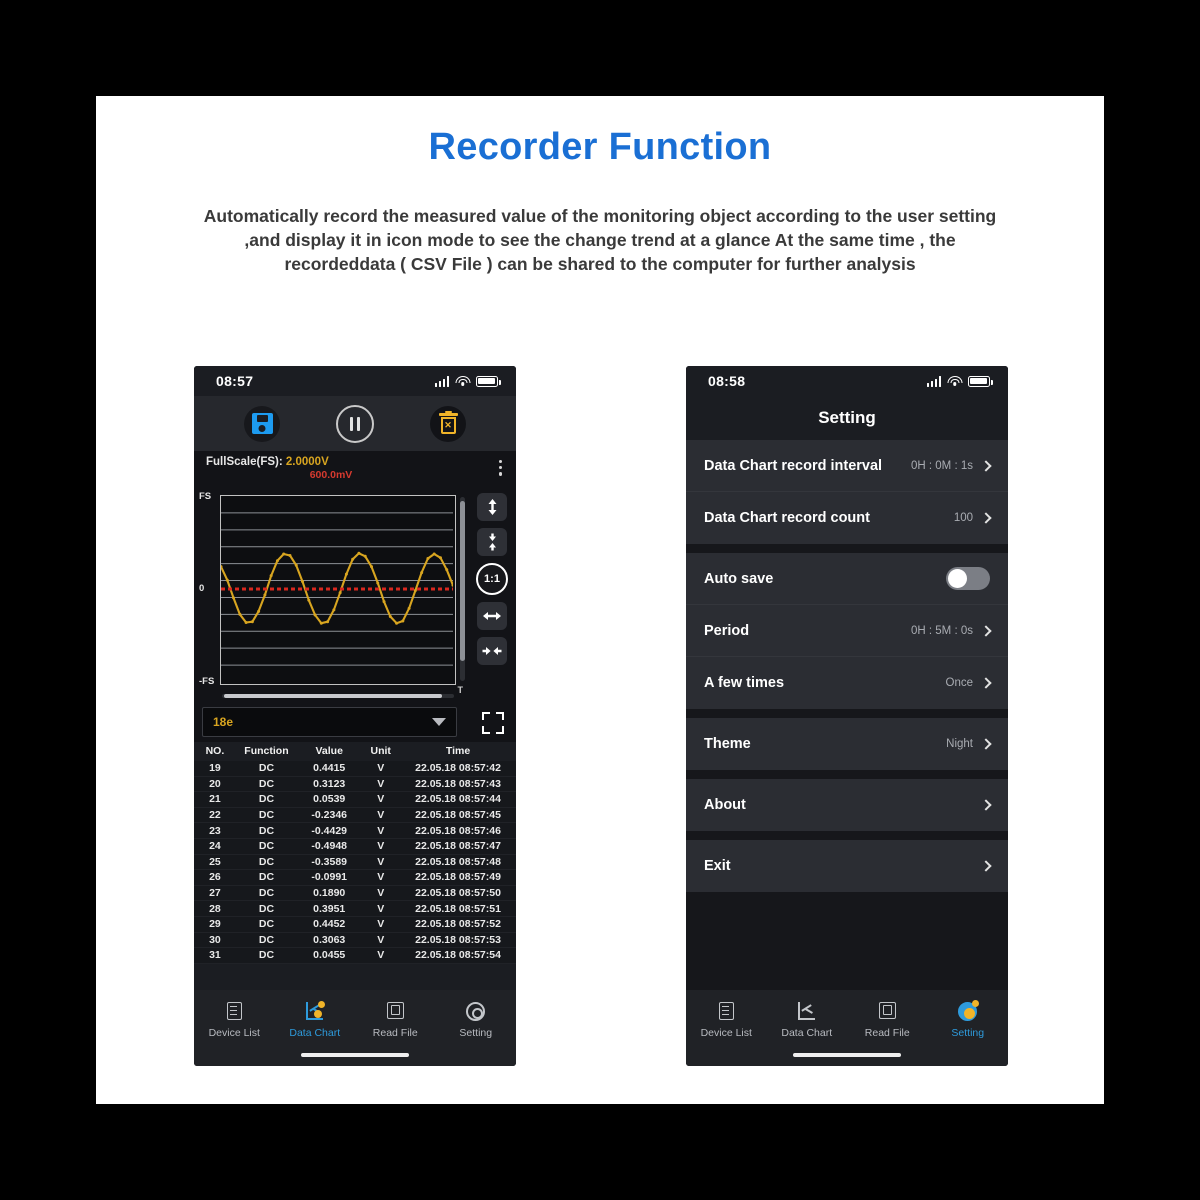 This screenshot has width=1200, height=1200. I want to click on status-clock: 08:58, so click(727, 381).